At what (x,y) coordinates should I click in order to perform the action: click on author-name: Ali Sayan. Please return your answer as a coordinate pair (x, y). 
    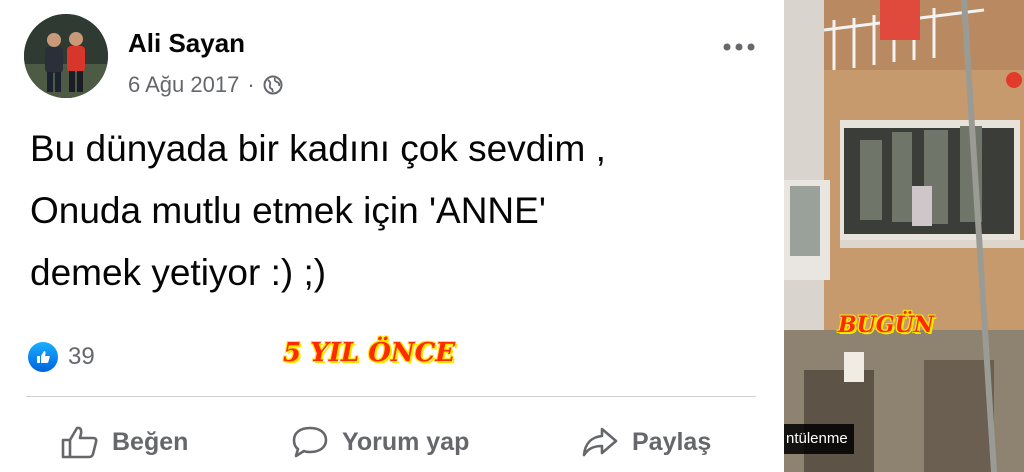
    Looking at the image, I should click on (186, 43).